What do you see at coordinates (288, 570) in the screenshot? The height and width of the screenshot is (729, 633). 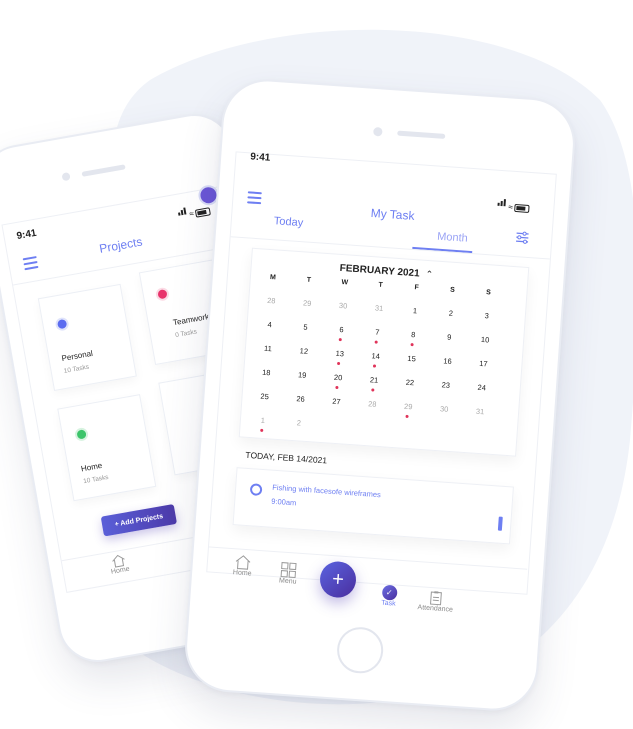 I see `grid-icon` at bounding box center [288, 570].